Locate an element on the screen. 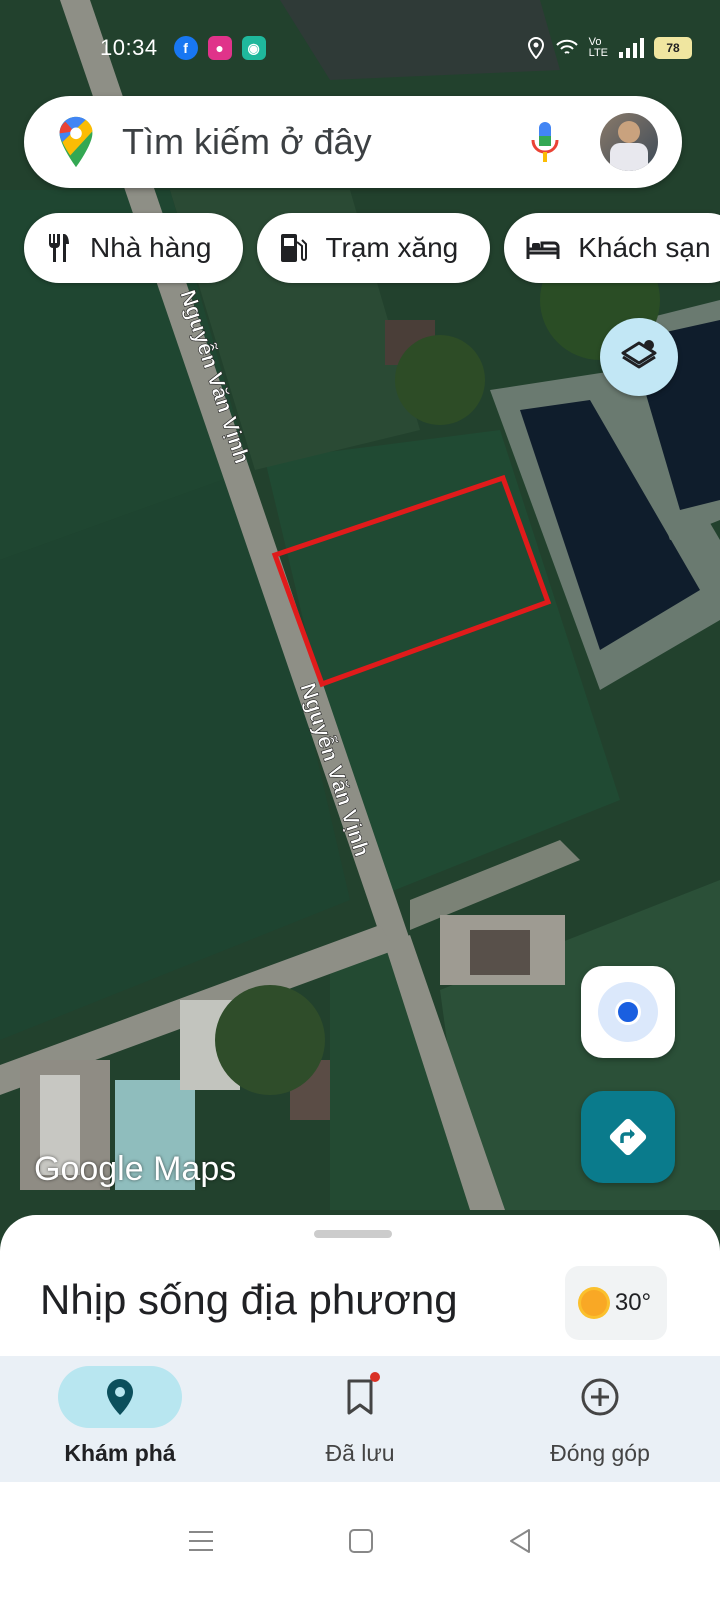 The width and height of the screenshot is (720, 1600). nav-saved: Đã lưu is located at coordinates (360, 1419).